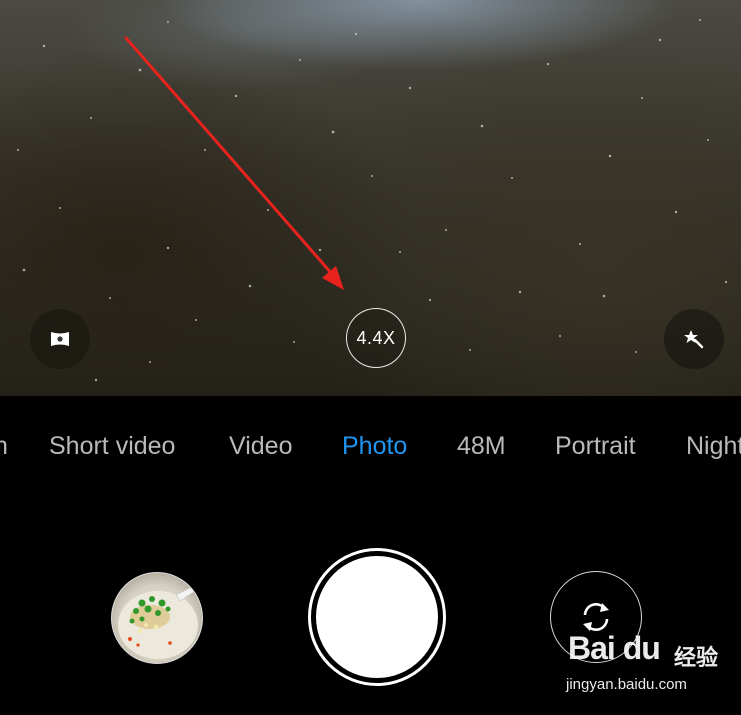 The image size is (741, 715). I want to click on panorama-button, so click(60, 339).